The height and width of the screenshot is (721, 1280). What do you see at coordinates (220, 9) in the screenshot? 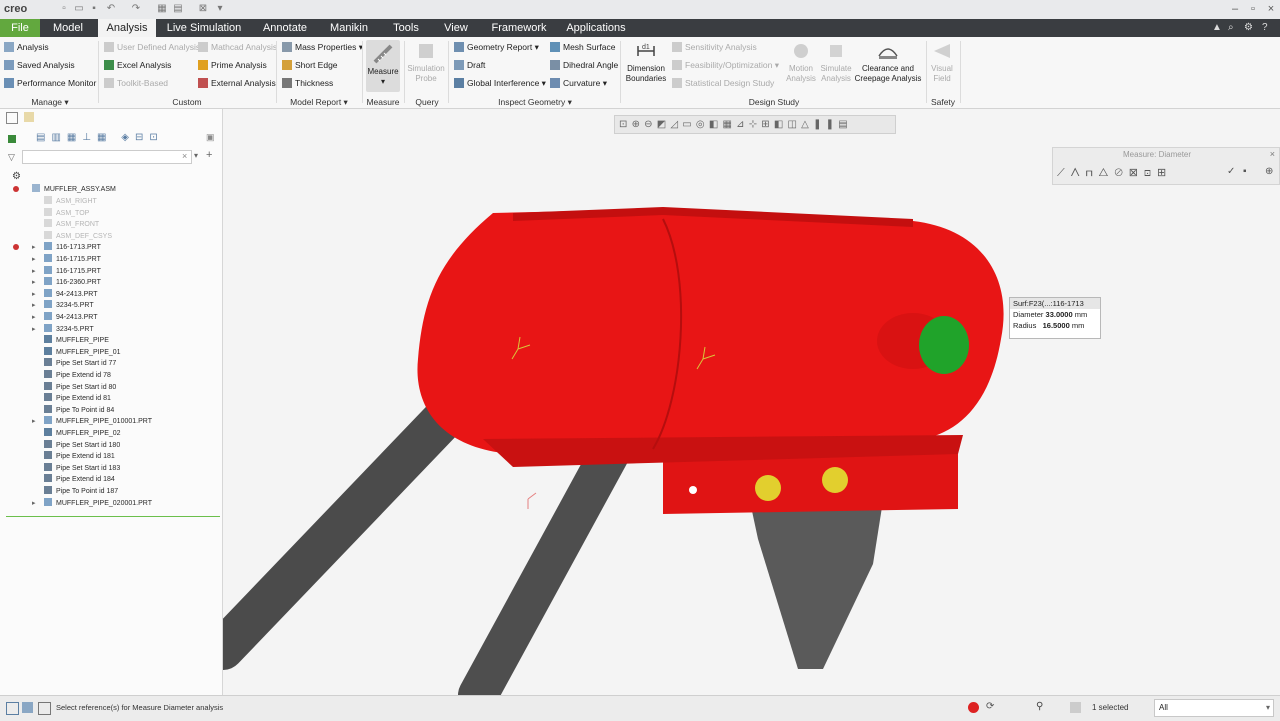
I see `customize-icon: ▾` at bounding box center [220, 9].